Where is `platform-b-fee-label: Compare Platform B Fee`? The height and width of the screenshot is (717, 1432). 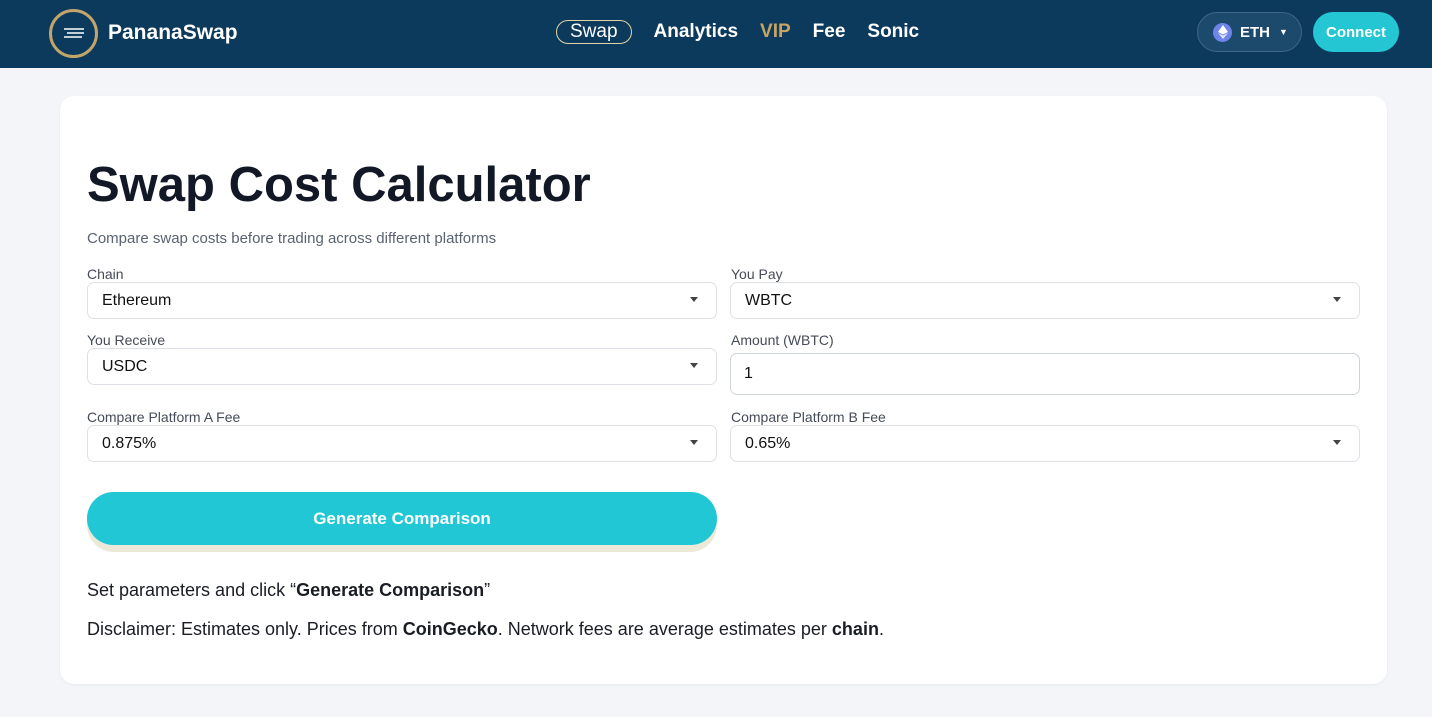 platform-b-fee-label: Compare Platform B Fee is located at coordinates (808, 417).